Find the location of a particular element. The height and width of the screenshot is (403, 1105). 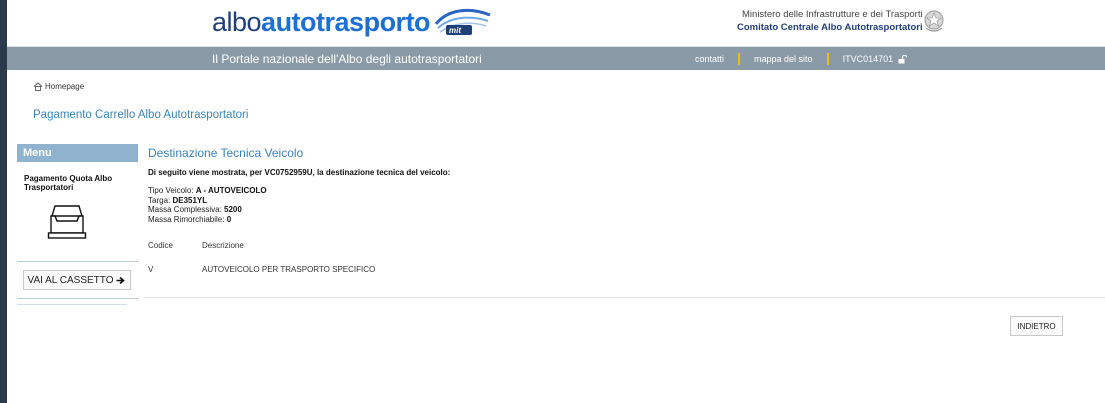

targa-value: DE351YL is located at coordinates (190, 200).